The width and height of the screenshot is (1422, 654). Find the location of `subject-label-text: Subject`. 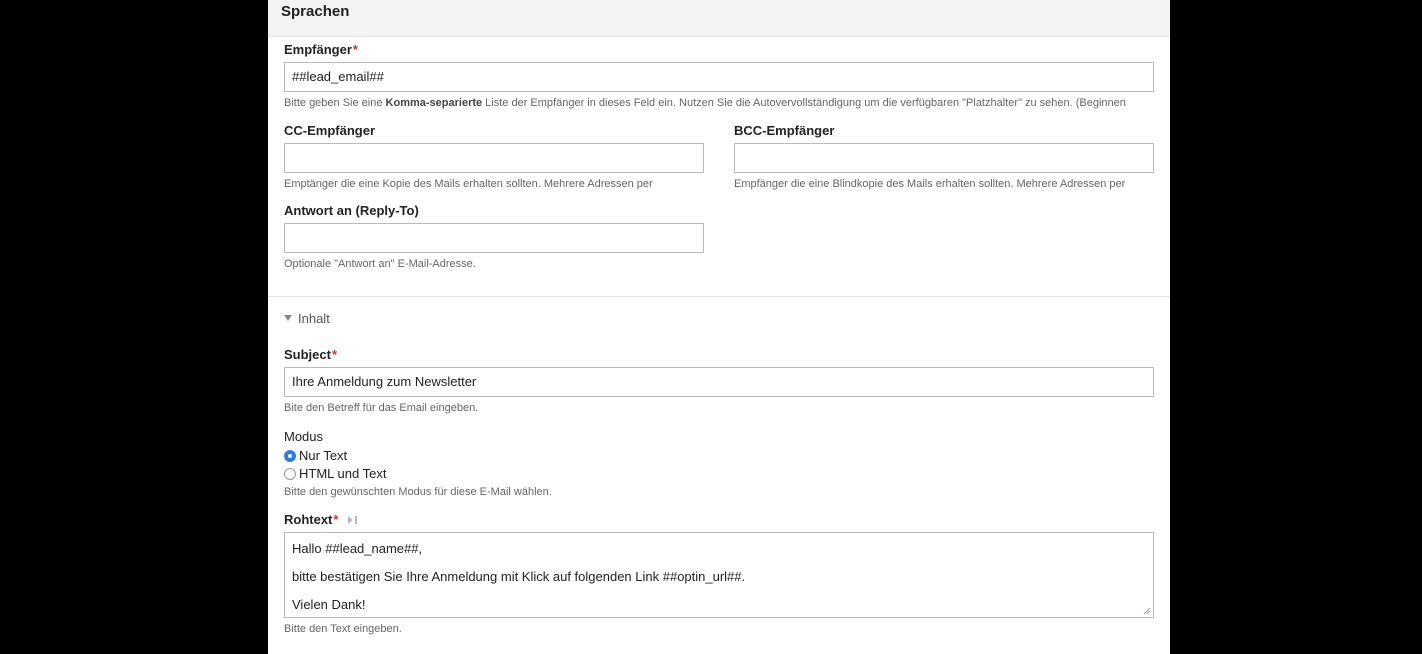

subject-label-text: Subject is located at coordinates (307, 354).